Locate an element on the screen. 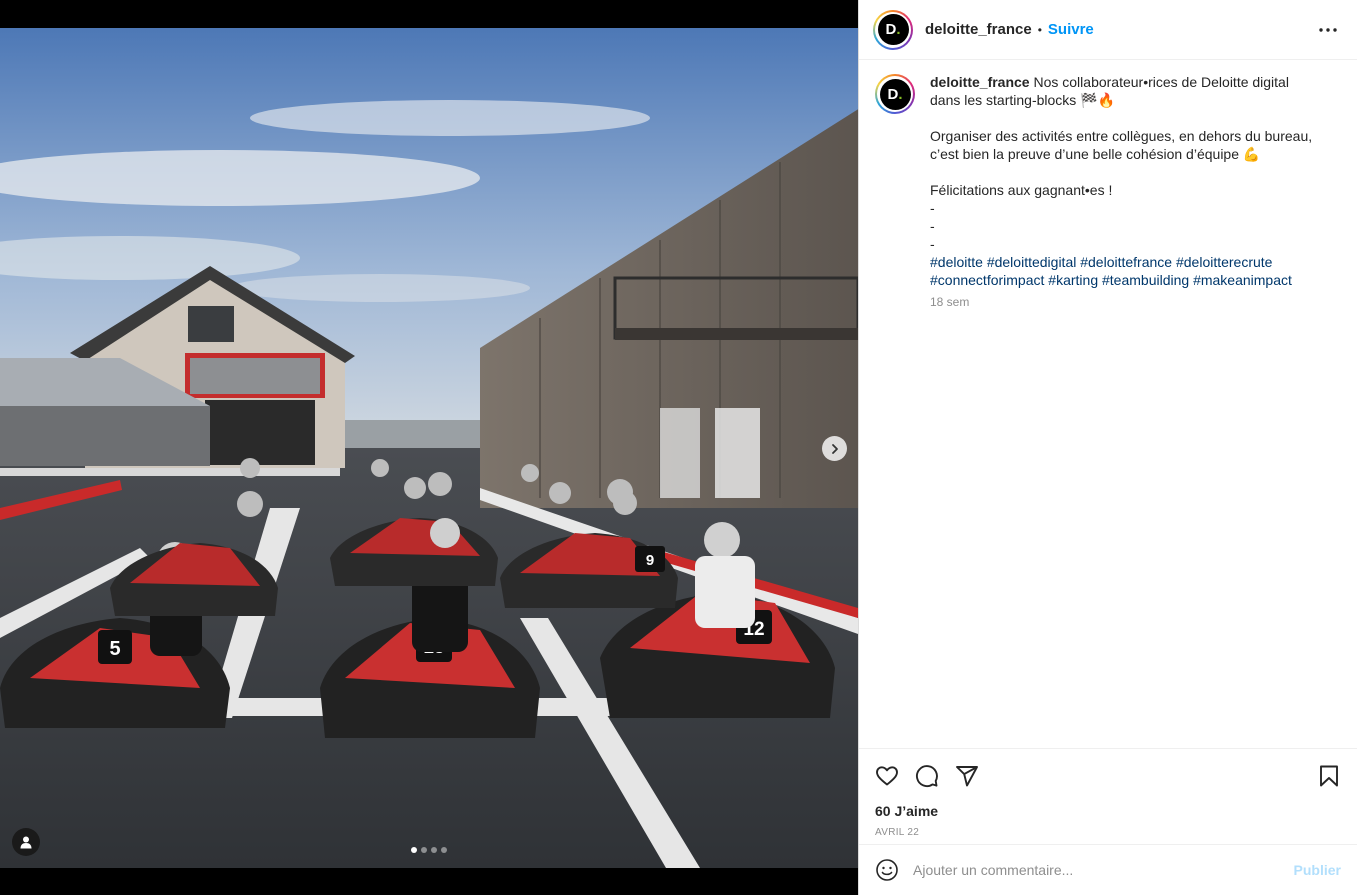 Image resolution: width=1357 pixels, height=895 pixels. caption-line: dans les starting-blocks 🏁🔥 is located at coordinates (1023, 100).